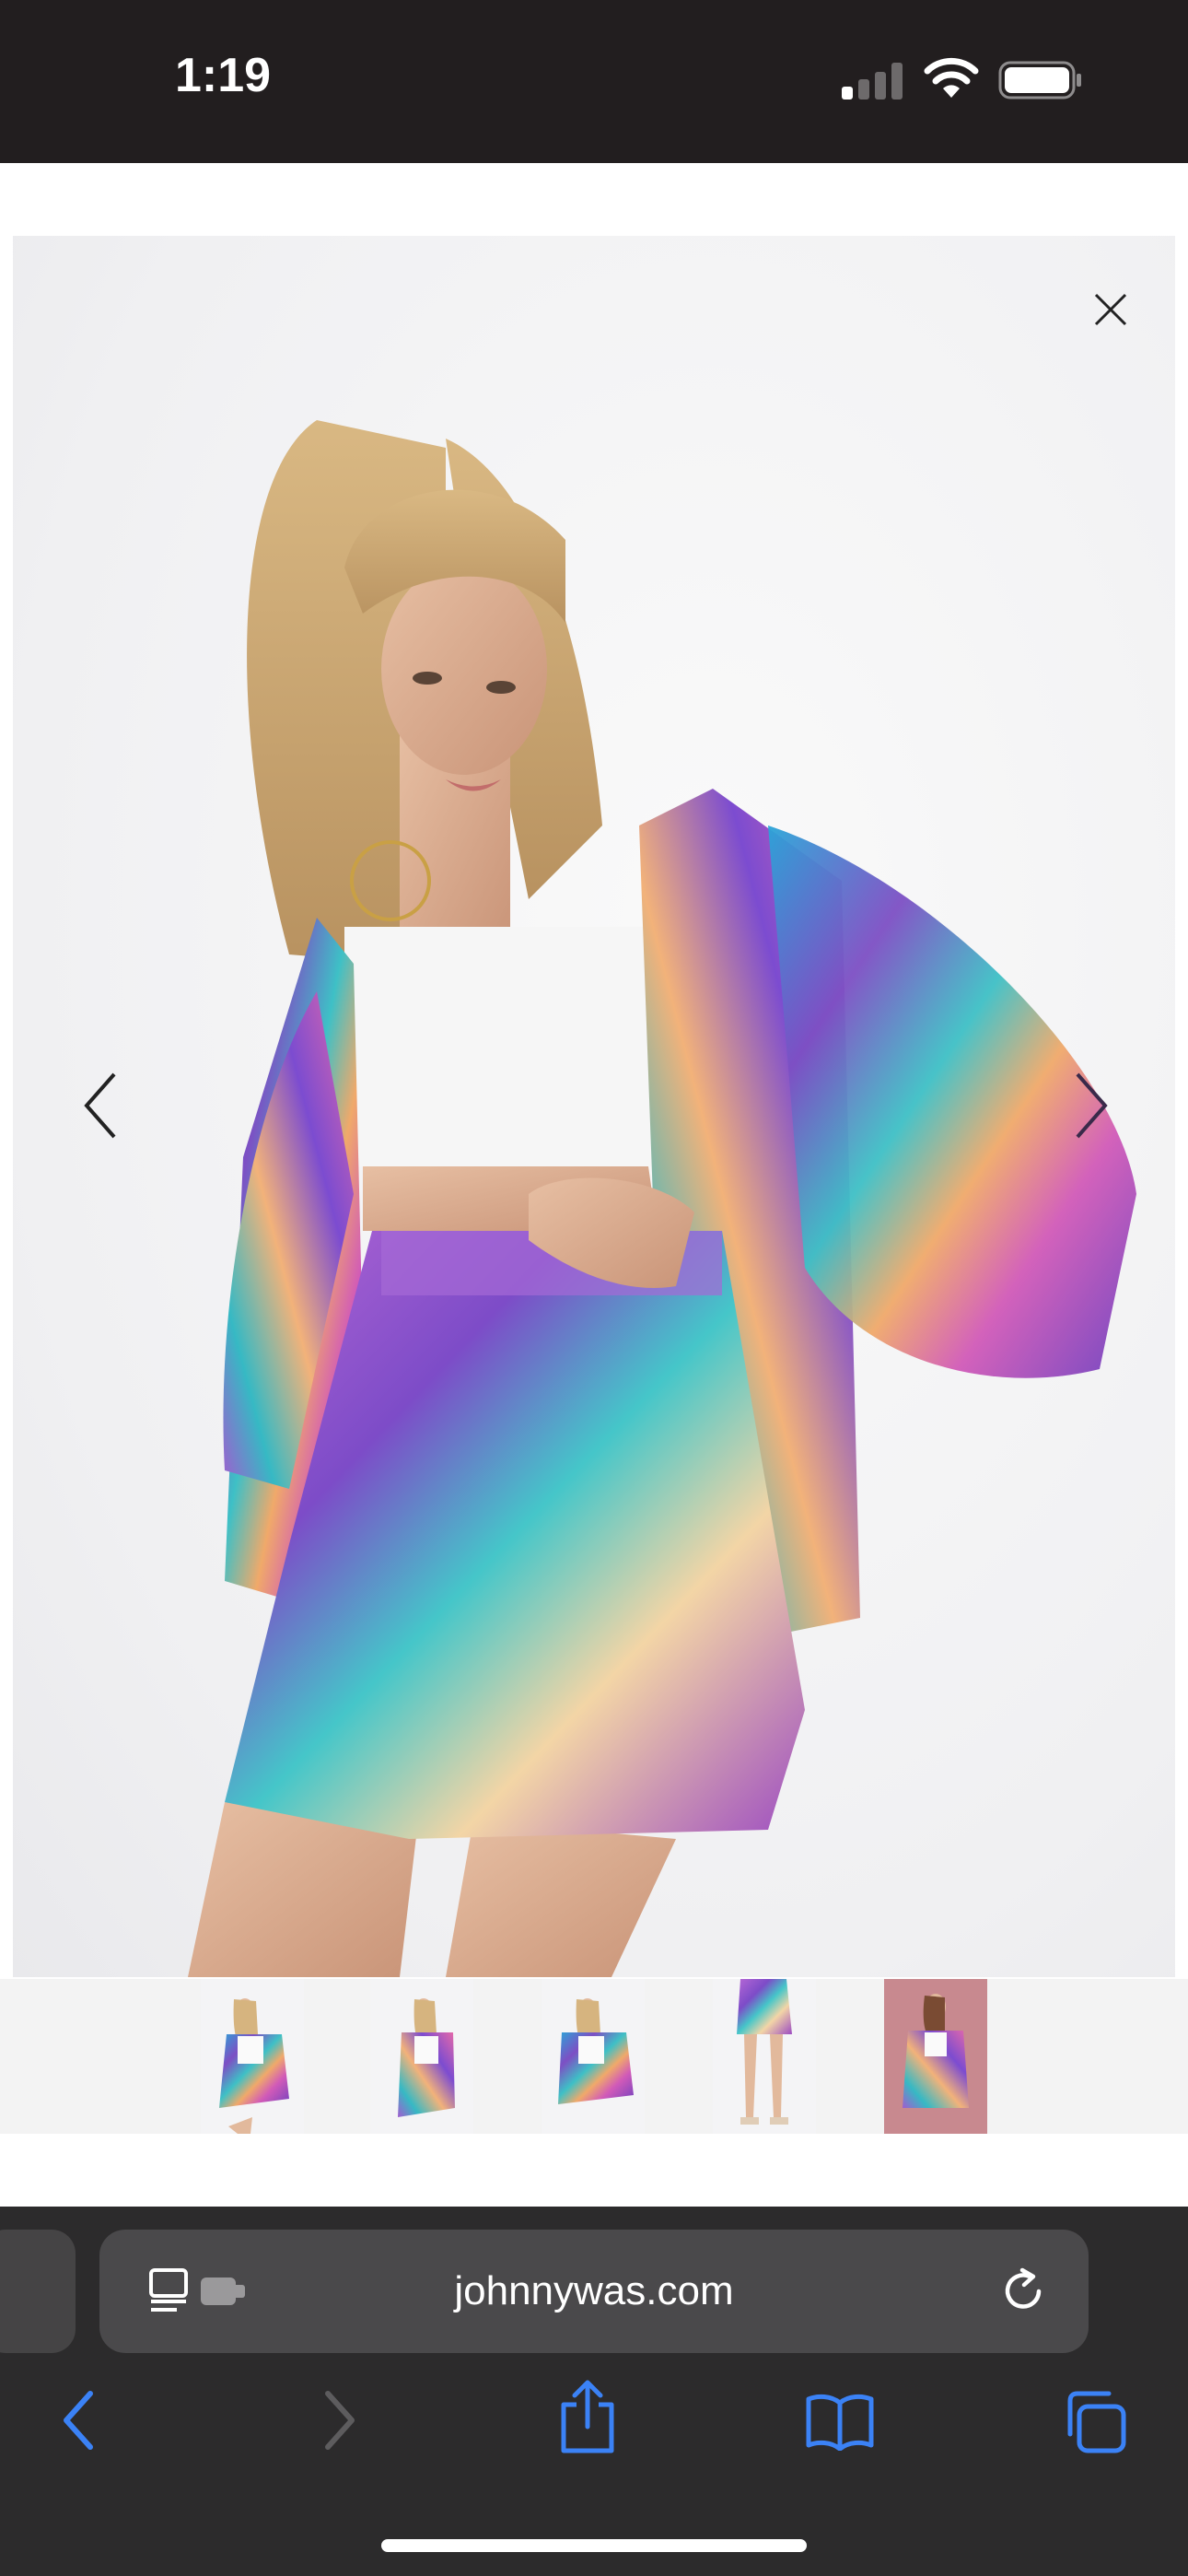  I want to click on tabs-icon, so click(1094, 2421).